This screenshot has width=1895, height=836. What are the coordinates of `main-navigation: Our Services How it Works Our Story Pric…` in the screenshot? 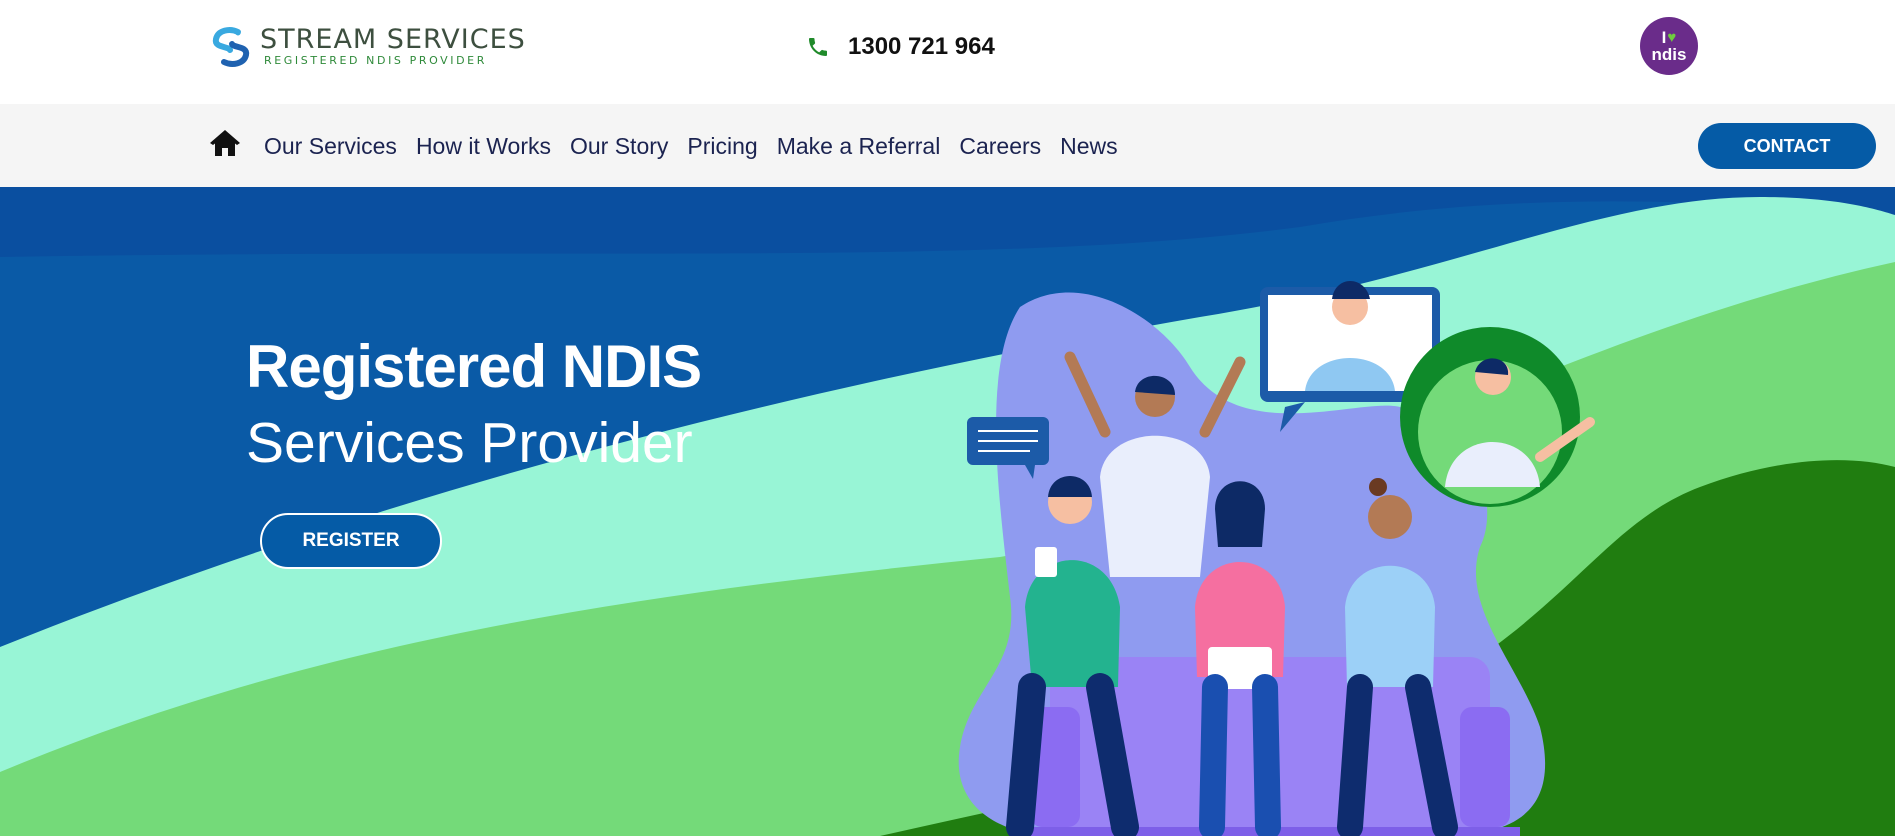 It's located at (947, 145).